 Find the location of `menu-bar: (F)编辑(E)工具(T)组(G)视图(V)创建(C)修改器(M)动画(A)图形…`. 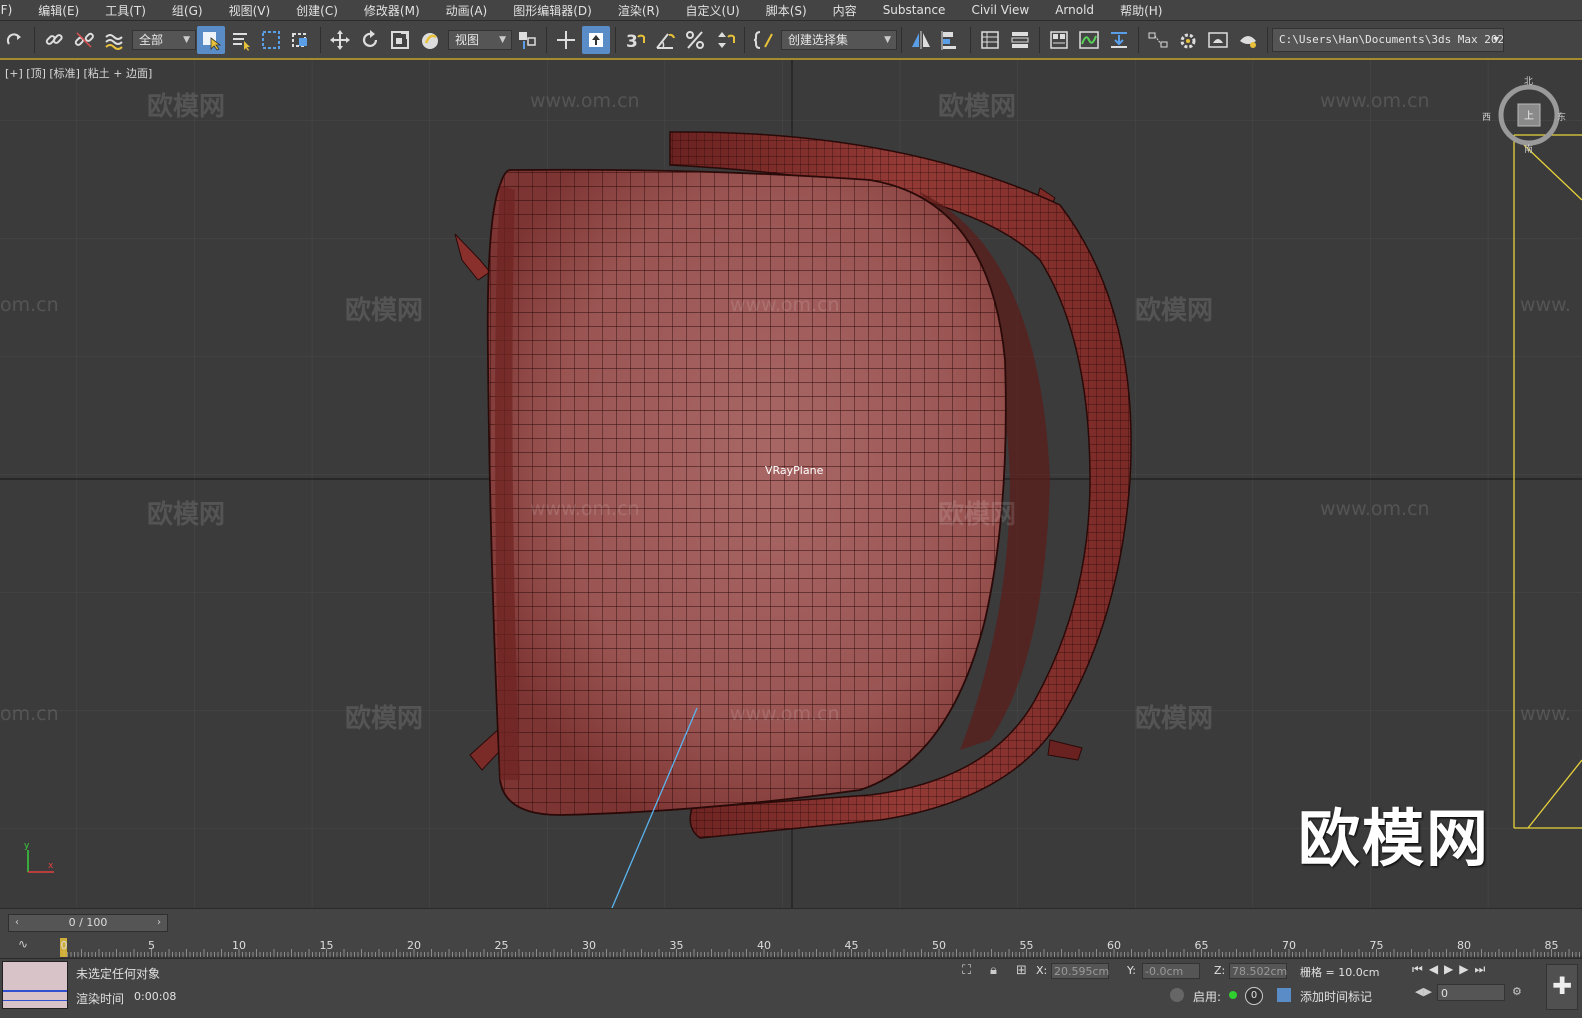

menu-bar: (F)编辑(E)工具(T)组(G)视图(V)创建(C)修改器(M)动画(A)图形… is located at coordinates (791, 10).